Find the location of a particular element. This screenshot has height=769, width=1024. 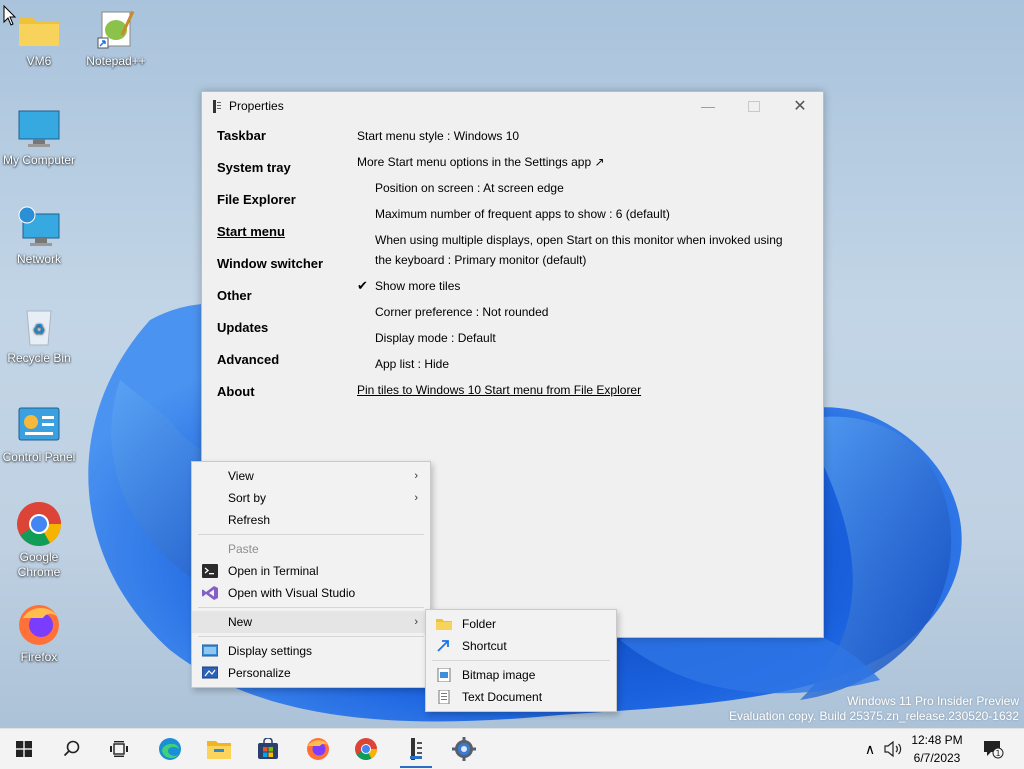

nav-other: Other is located at coordinates (270, 304).